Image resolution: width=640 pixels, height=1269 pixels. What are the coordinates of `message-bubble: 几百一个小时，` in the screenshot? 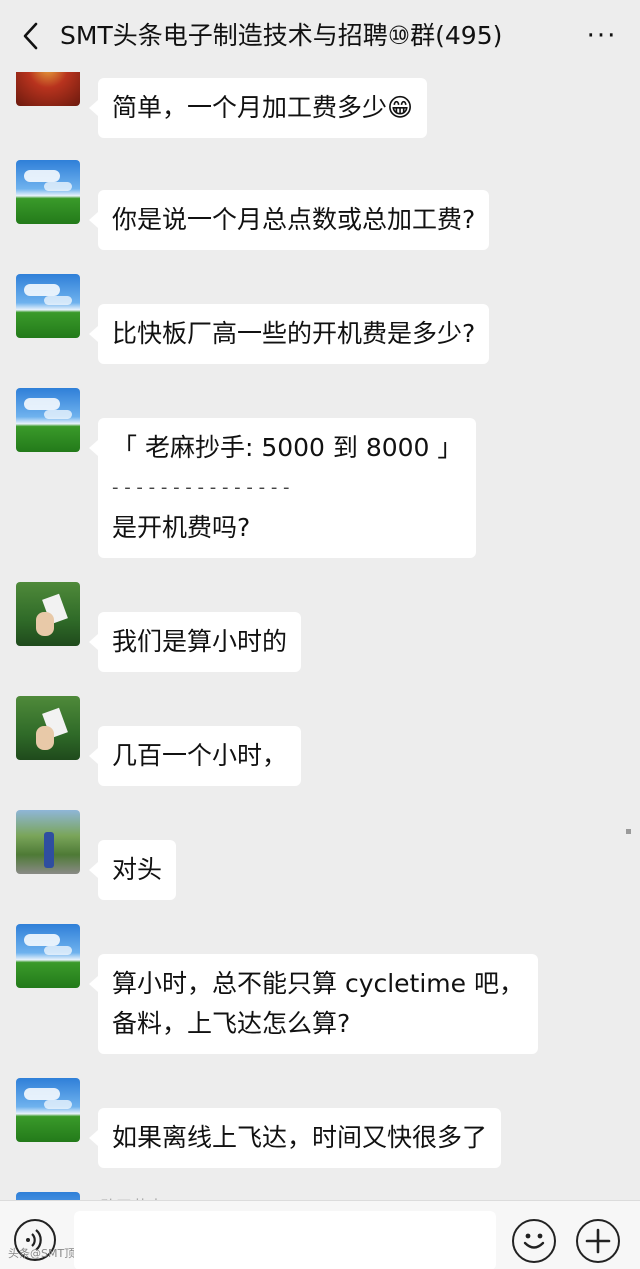 It's located at (195, 756).